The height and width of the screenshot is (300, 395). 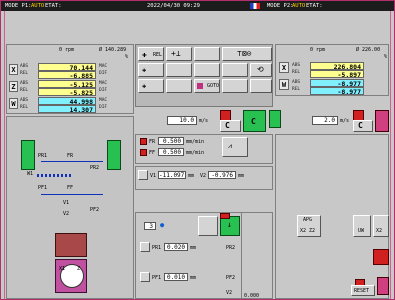 What do you see at coordinates (95, 168) in the screenshot?
I see `diag-pr2: PR2` at bounding box center [95, 168].